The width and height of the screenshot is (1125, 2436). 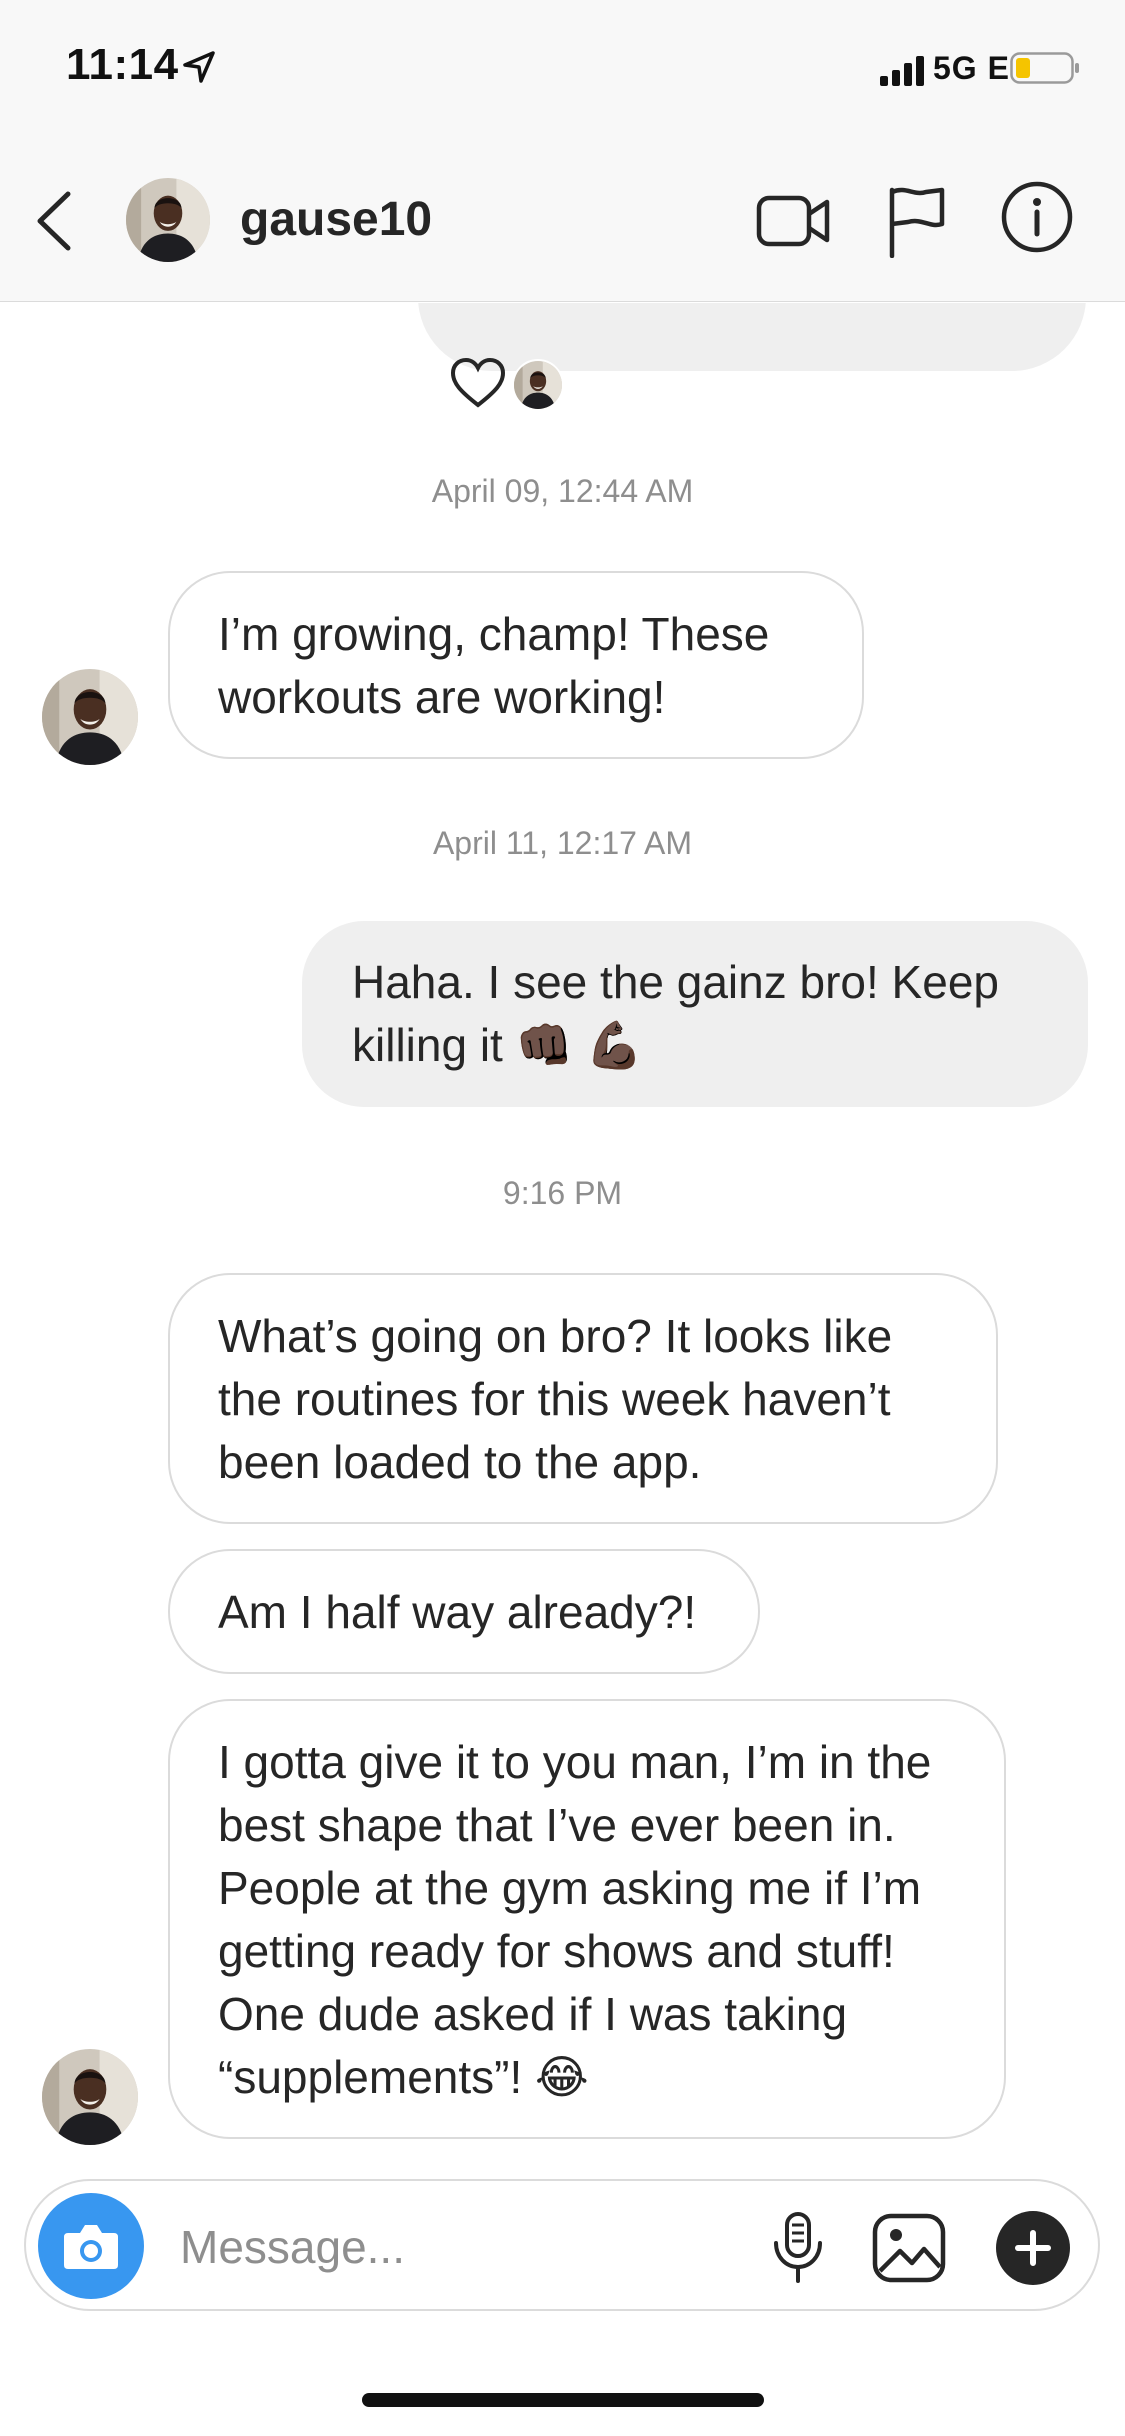 I want to click on camera-icon, so click(x=91, y=2247).